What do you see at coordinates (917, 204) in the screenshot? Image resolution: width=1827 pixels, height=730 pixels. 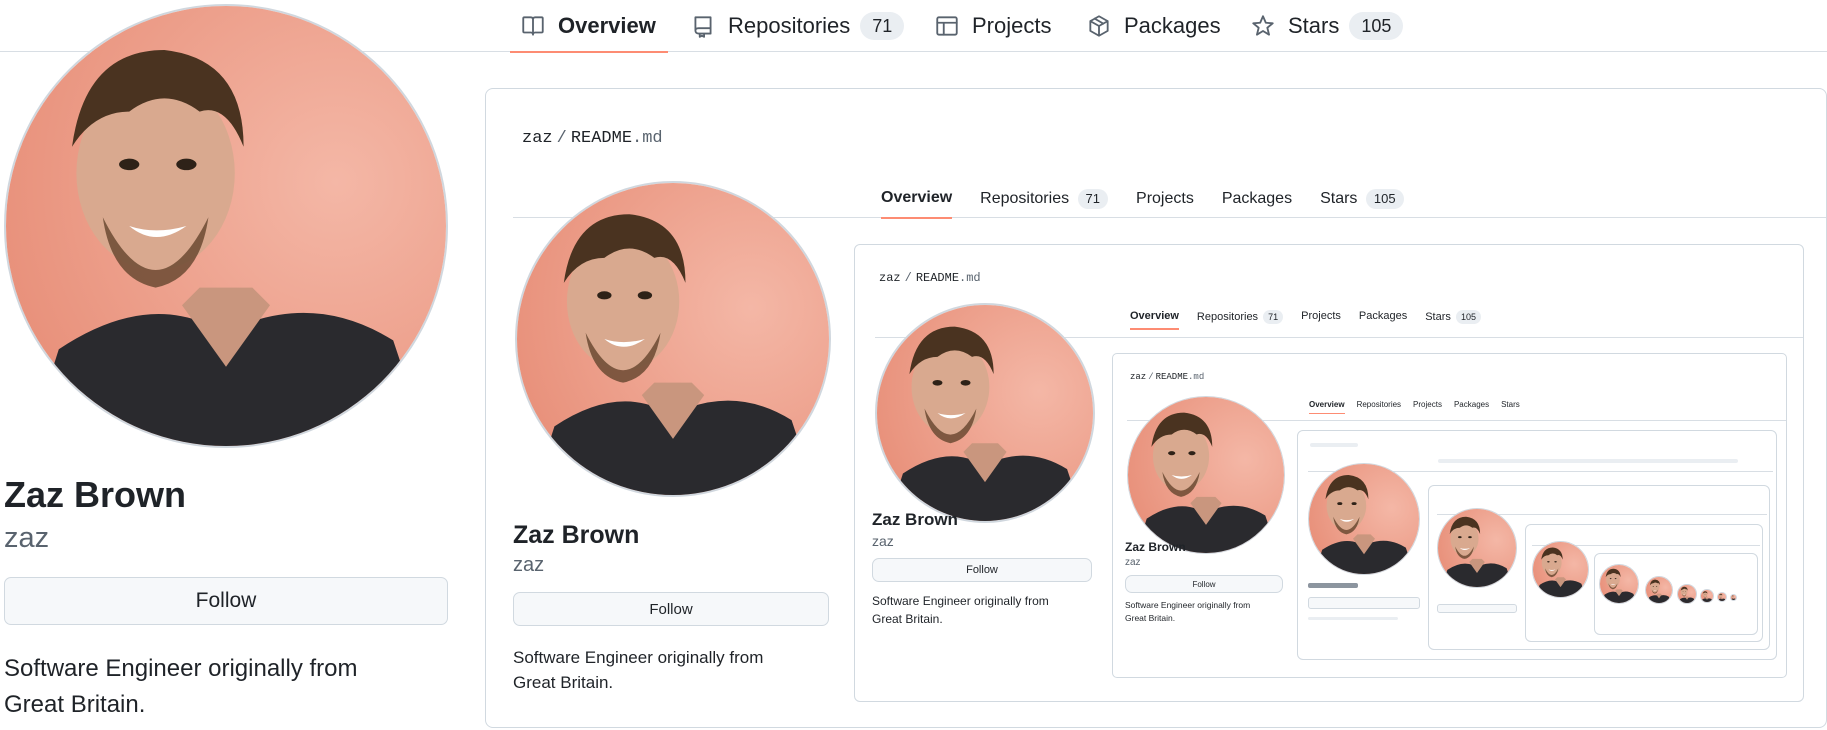 I see `readme-tab-overview: Overview` at bounding box center [917, 204].